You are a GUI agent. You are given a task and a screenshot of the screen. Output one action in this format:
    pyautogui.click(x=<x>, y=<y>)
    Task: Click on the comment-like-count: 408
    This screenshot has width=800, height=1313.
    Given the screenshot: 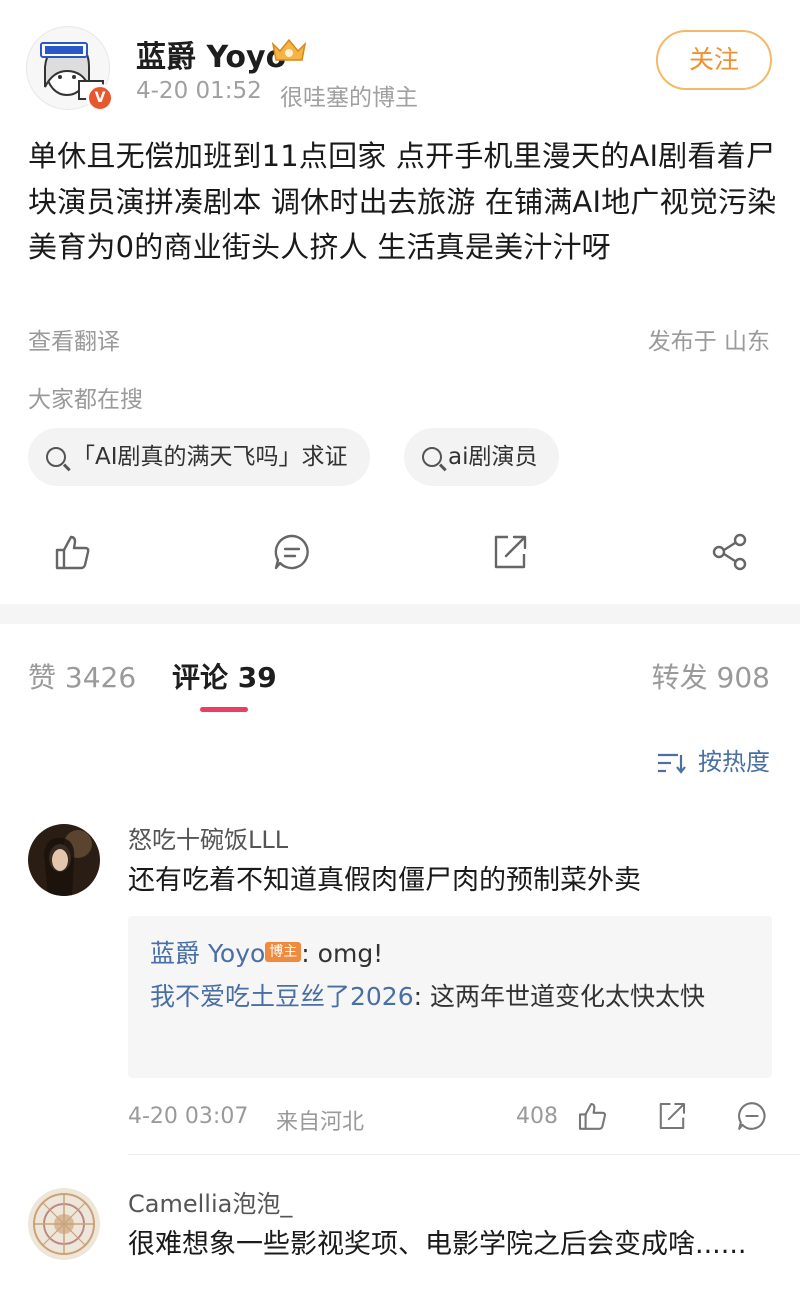 What is the action you would take?
    pyautogui.click(x=537, y=1116)
    